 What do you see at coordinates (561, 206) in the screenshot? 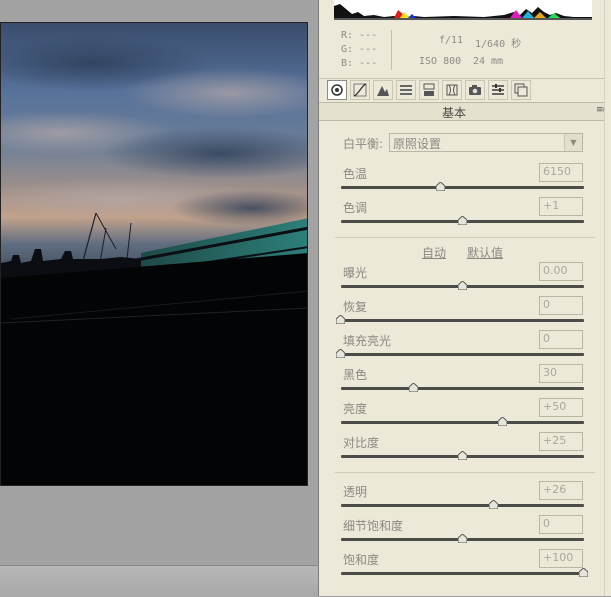
I see `tint-value: +1` at bounding box center [561, 206].